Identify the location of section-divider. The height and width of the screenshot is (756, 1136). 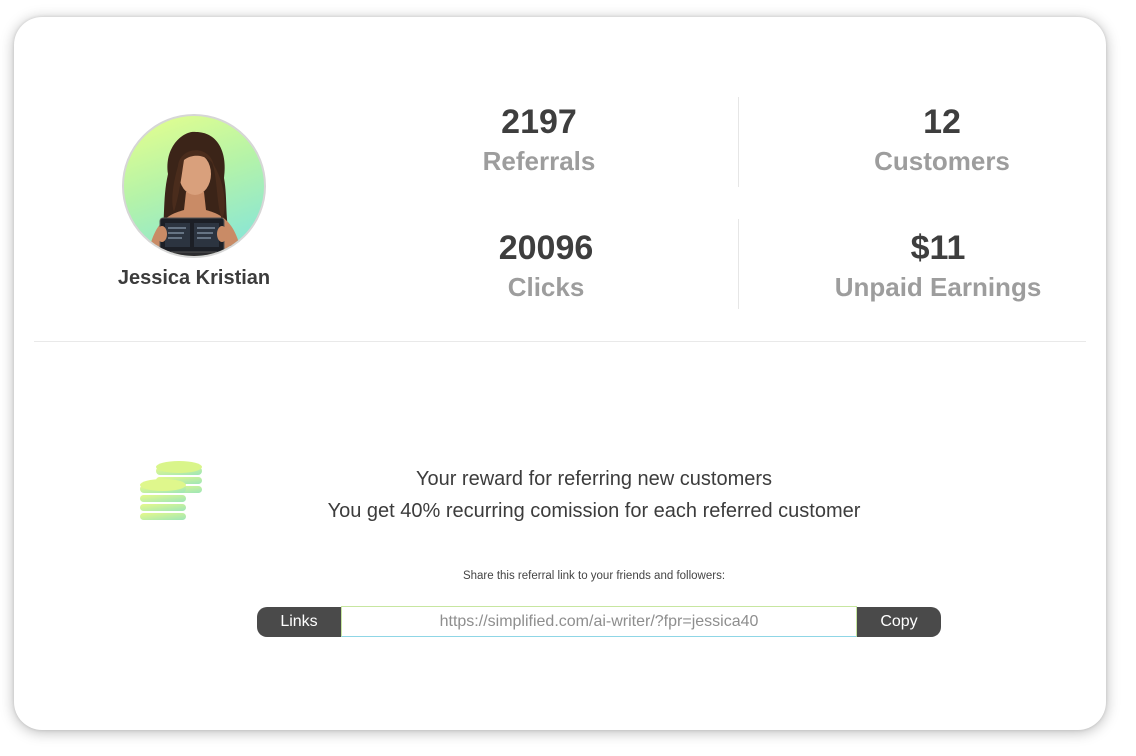
(560, 341).